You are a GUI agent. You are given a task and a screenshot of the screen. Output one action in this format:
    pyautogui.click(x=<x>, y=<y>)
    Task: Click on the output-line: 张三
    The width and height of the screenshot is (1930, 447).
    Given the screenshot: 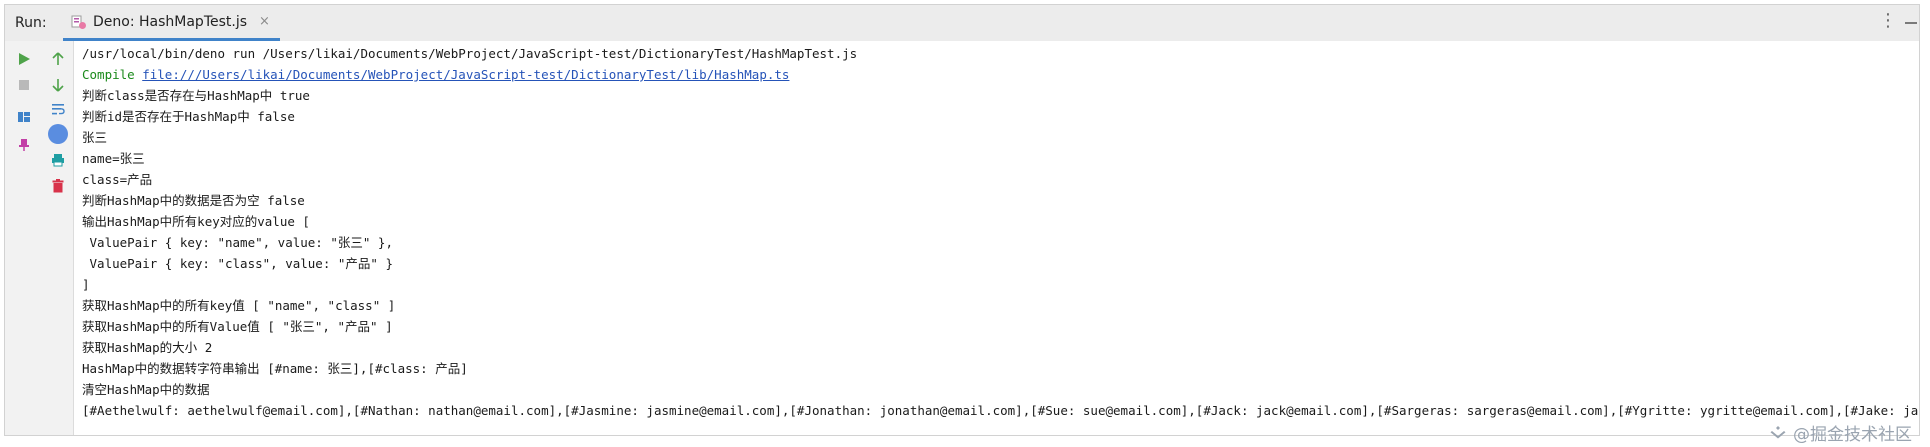 What is the action you would take?
    pyautogui.click(x=95, y=137)
    